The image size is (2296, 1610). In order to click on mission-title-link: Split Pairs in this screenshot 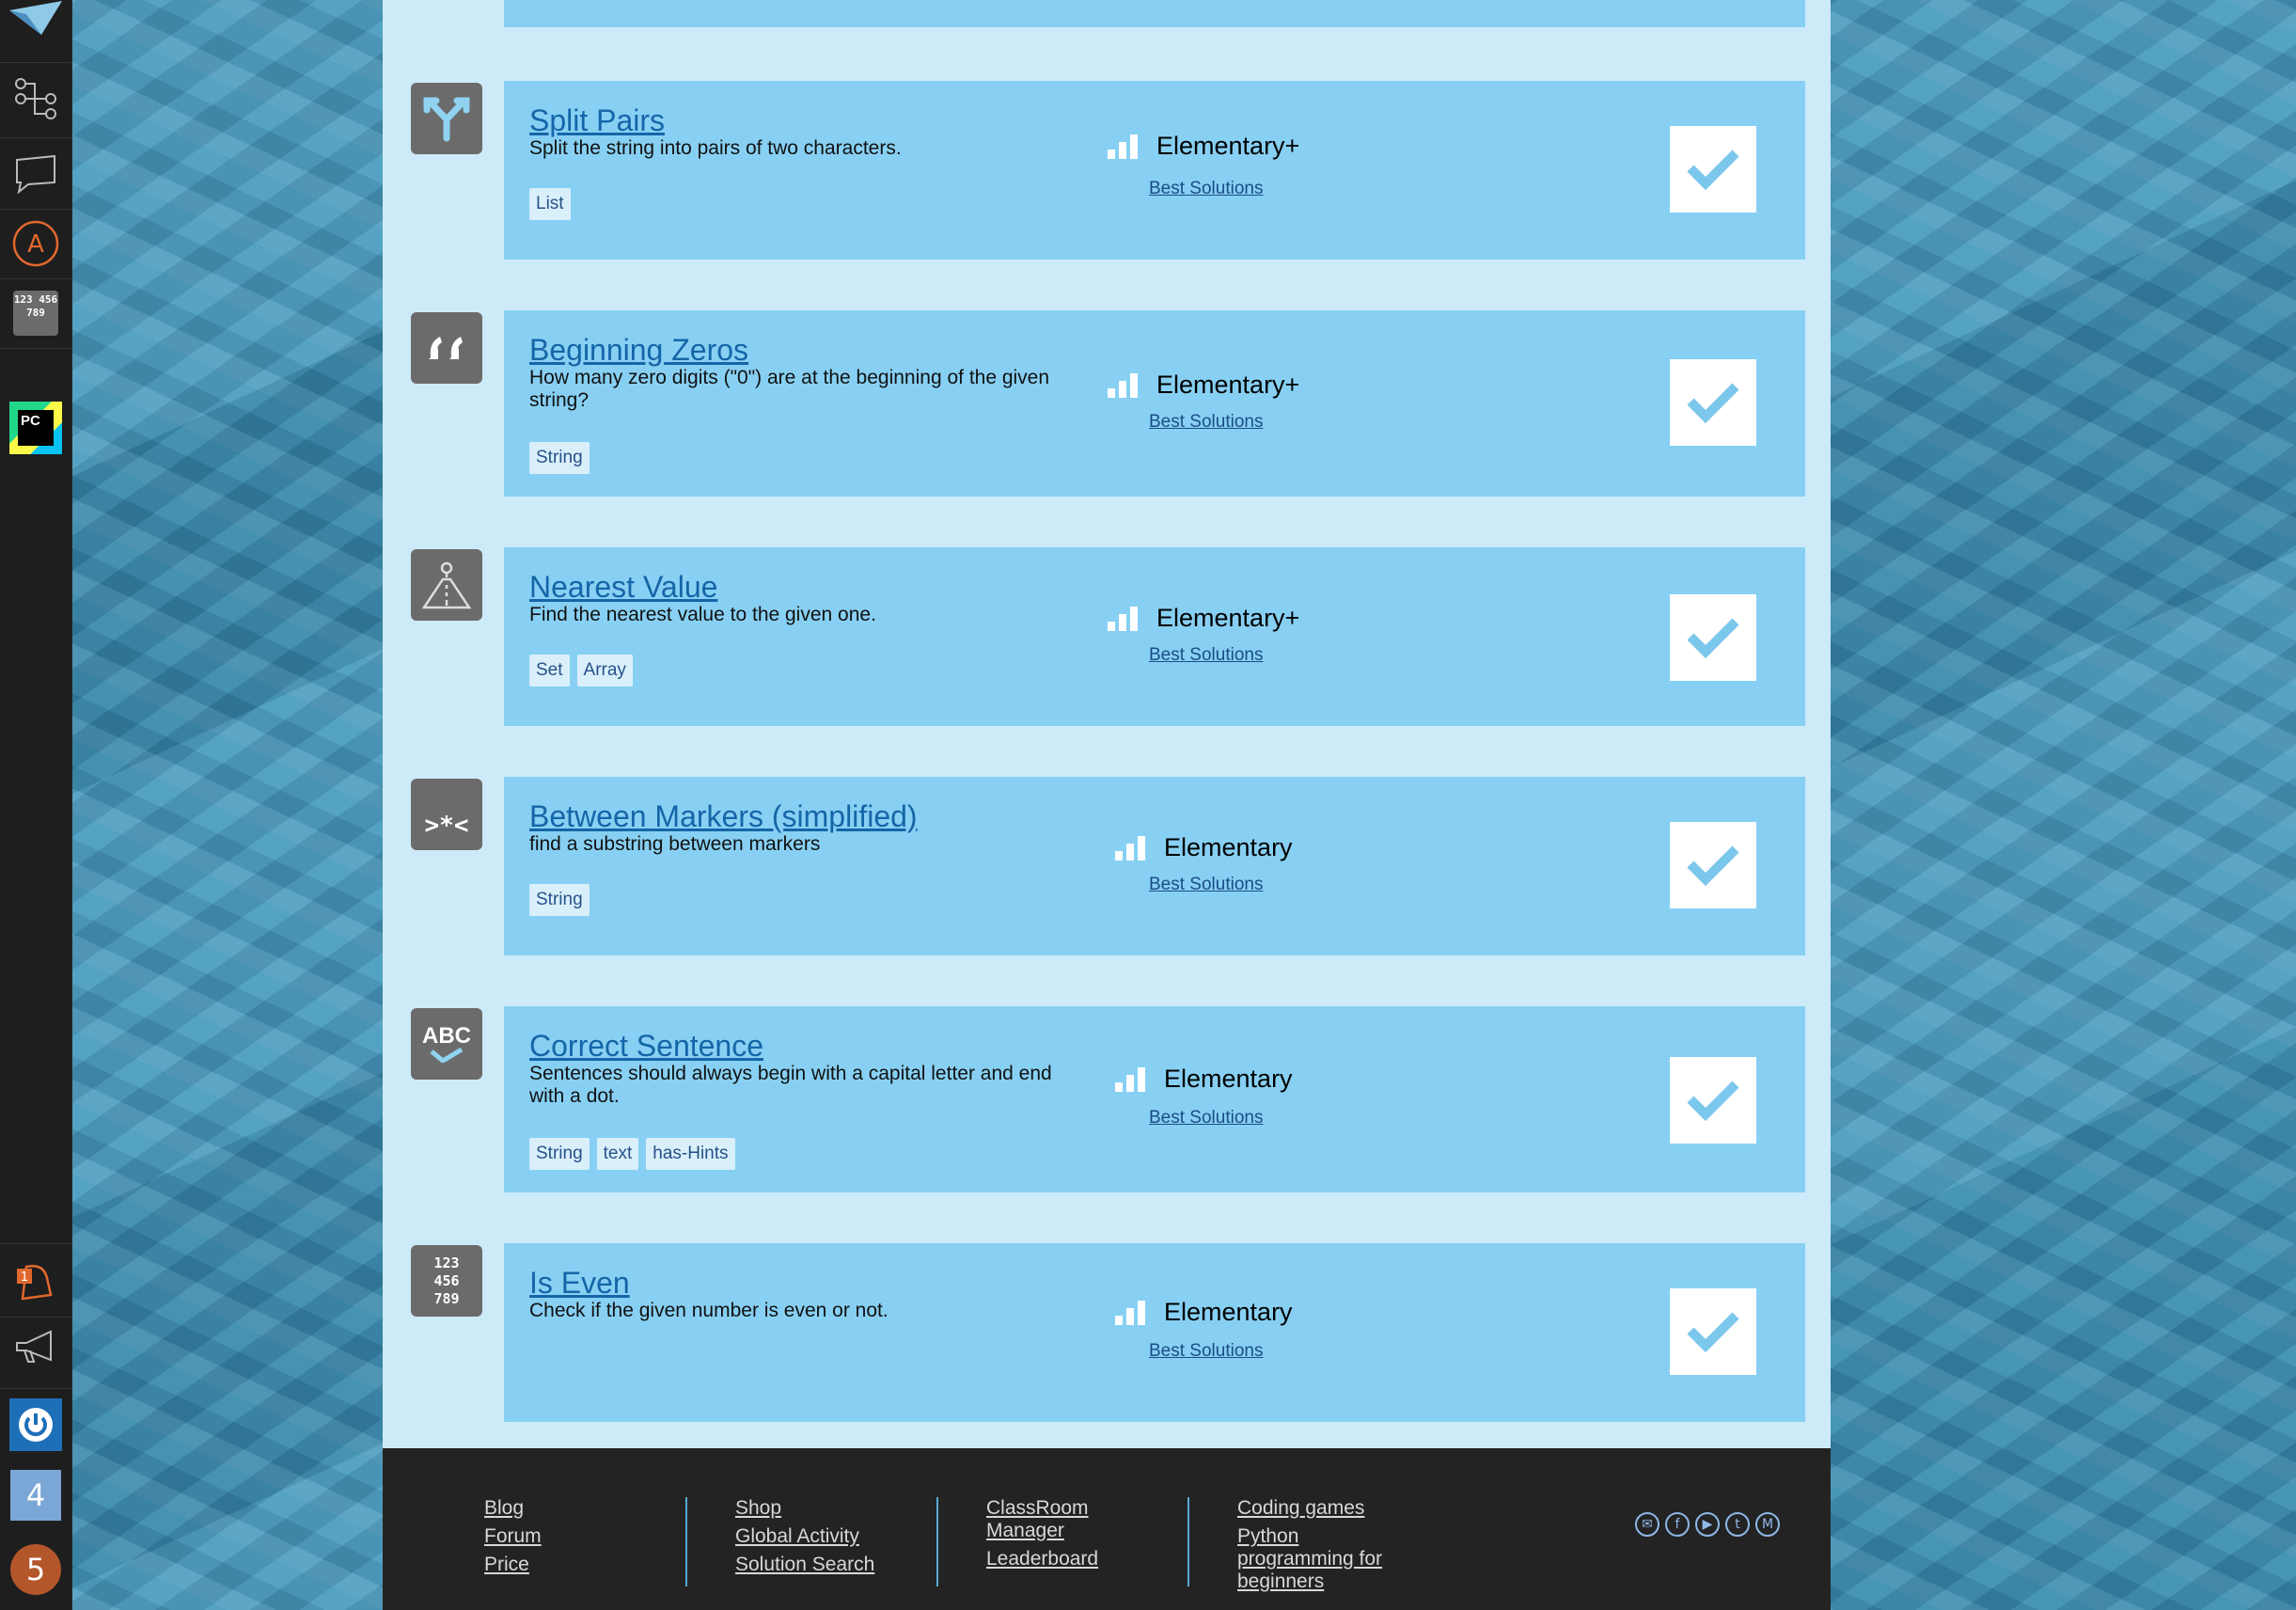, I will do `click(597, 120)`.